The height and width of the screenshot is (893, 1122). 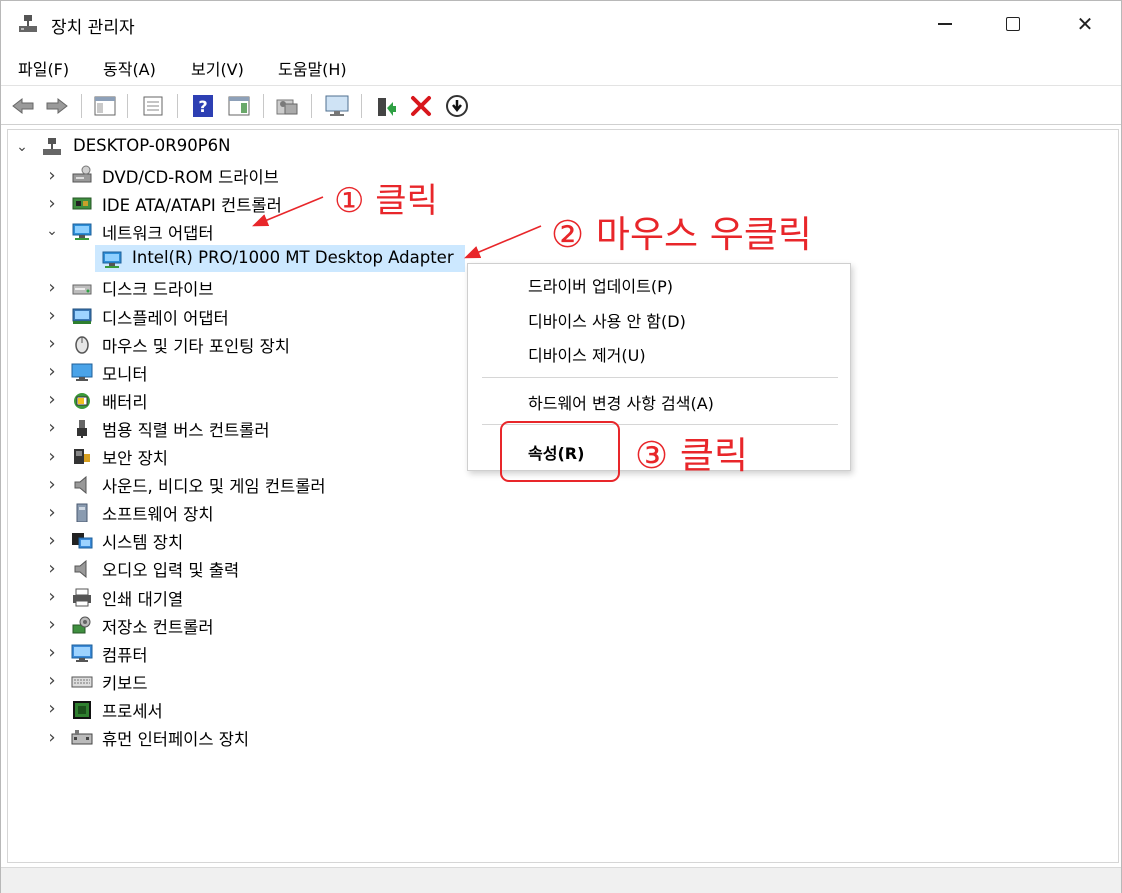 I want to click on disable-device-icon, so click(x=457, y=106).